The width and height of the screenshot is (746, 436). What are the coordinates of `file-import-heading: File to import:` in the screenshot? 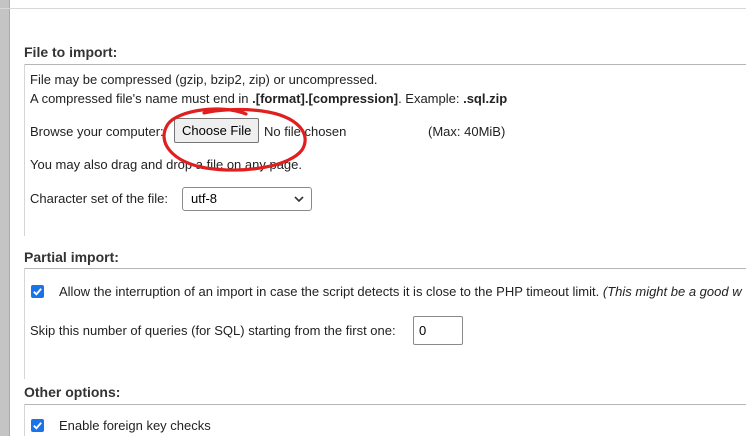 It's located at (71, 52).